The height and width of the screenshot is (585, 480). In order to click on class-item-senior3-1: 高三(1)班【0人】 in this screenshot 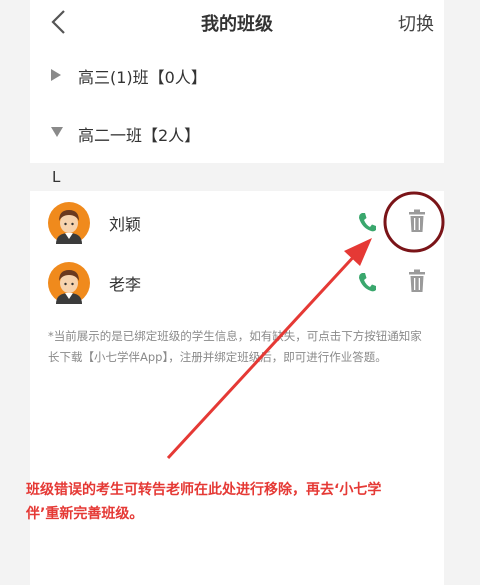, I will do `click(237, 76)`.